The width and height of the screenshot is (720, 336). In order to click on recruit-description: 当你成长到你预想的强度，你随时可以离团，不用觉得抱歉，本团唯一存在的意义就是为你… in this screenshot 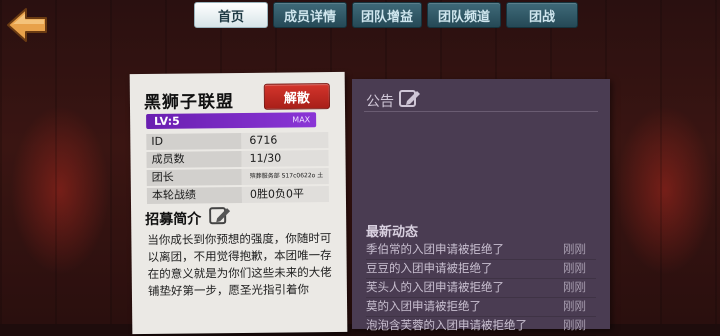, I will do `click(239, 264)`.